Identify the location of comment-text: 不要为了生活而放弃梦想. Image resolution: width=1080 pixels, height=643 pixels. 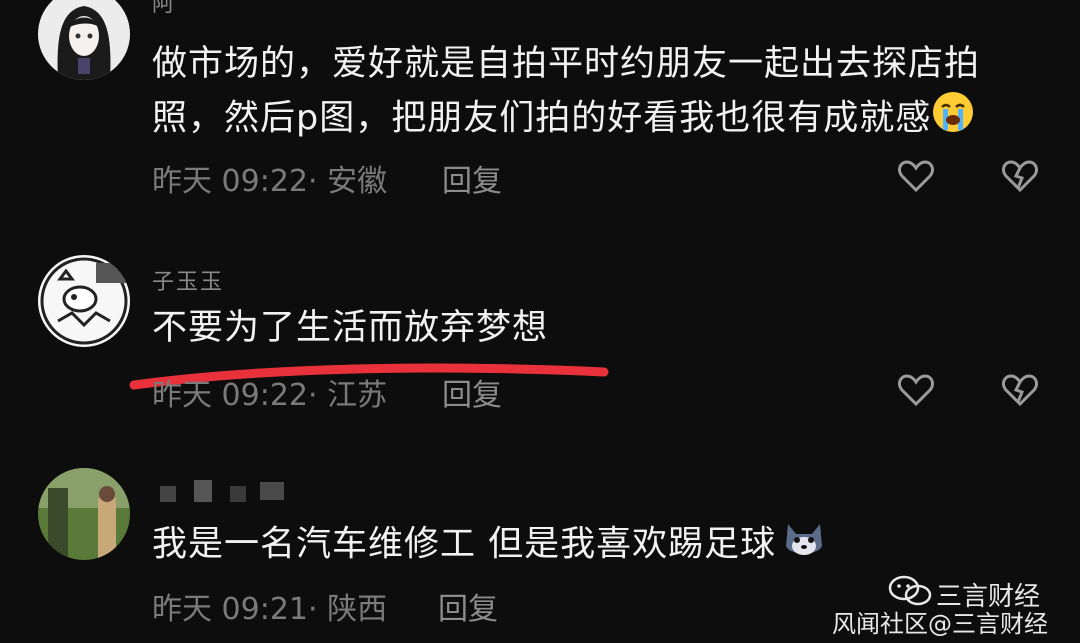
(350, 328).